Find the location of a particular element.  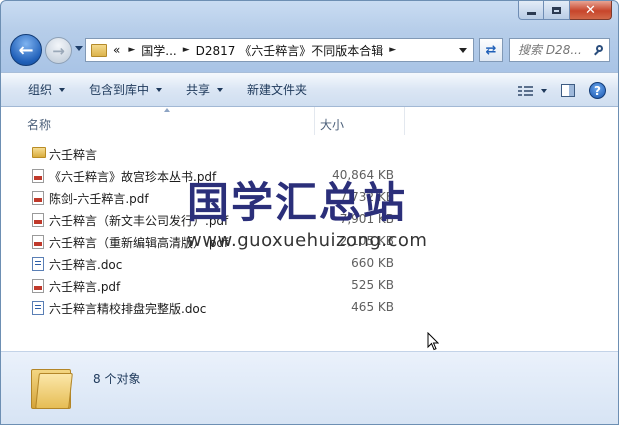

file-name: 陈剑-六壬粹言.pdf is located at coordinates (99, 199).